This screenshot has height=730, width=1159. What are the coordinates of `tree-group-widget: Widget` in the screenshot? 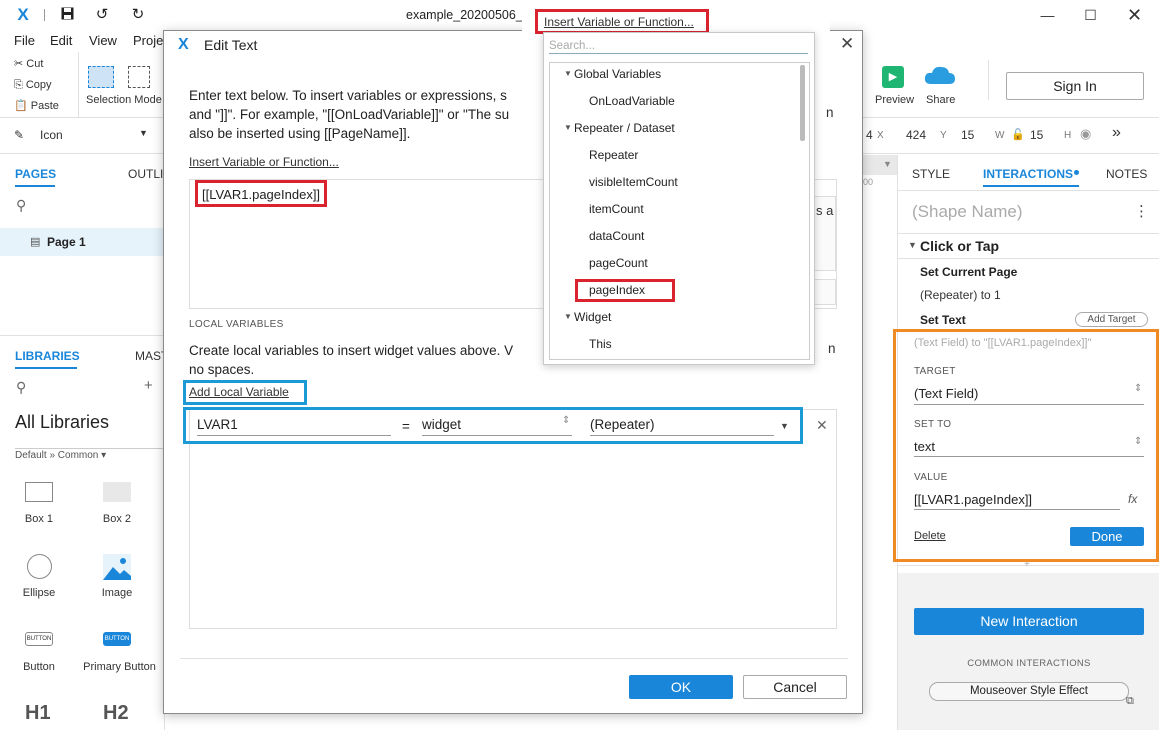 It's located at (592, 317).